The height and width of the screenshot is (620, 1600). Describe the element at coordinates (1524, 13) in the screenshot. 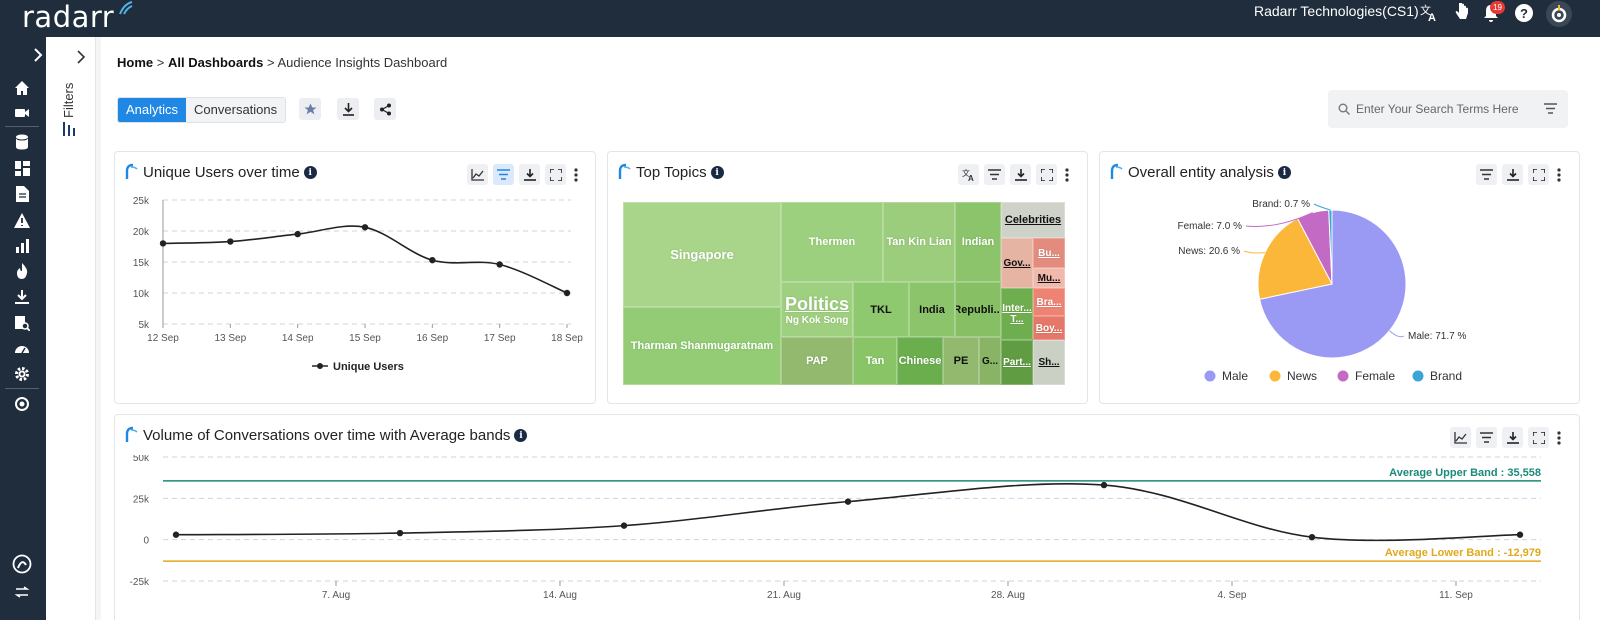

I see `help-icon: ?` at that location.